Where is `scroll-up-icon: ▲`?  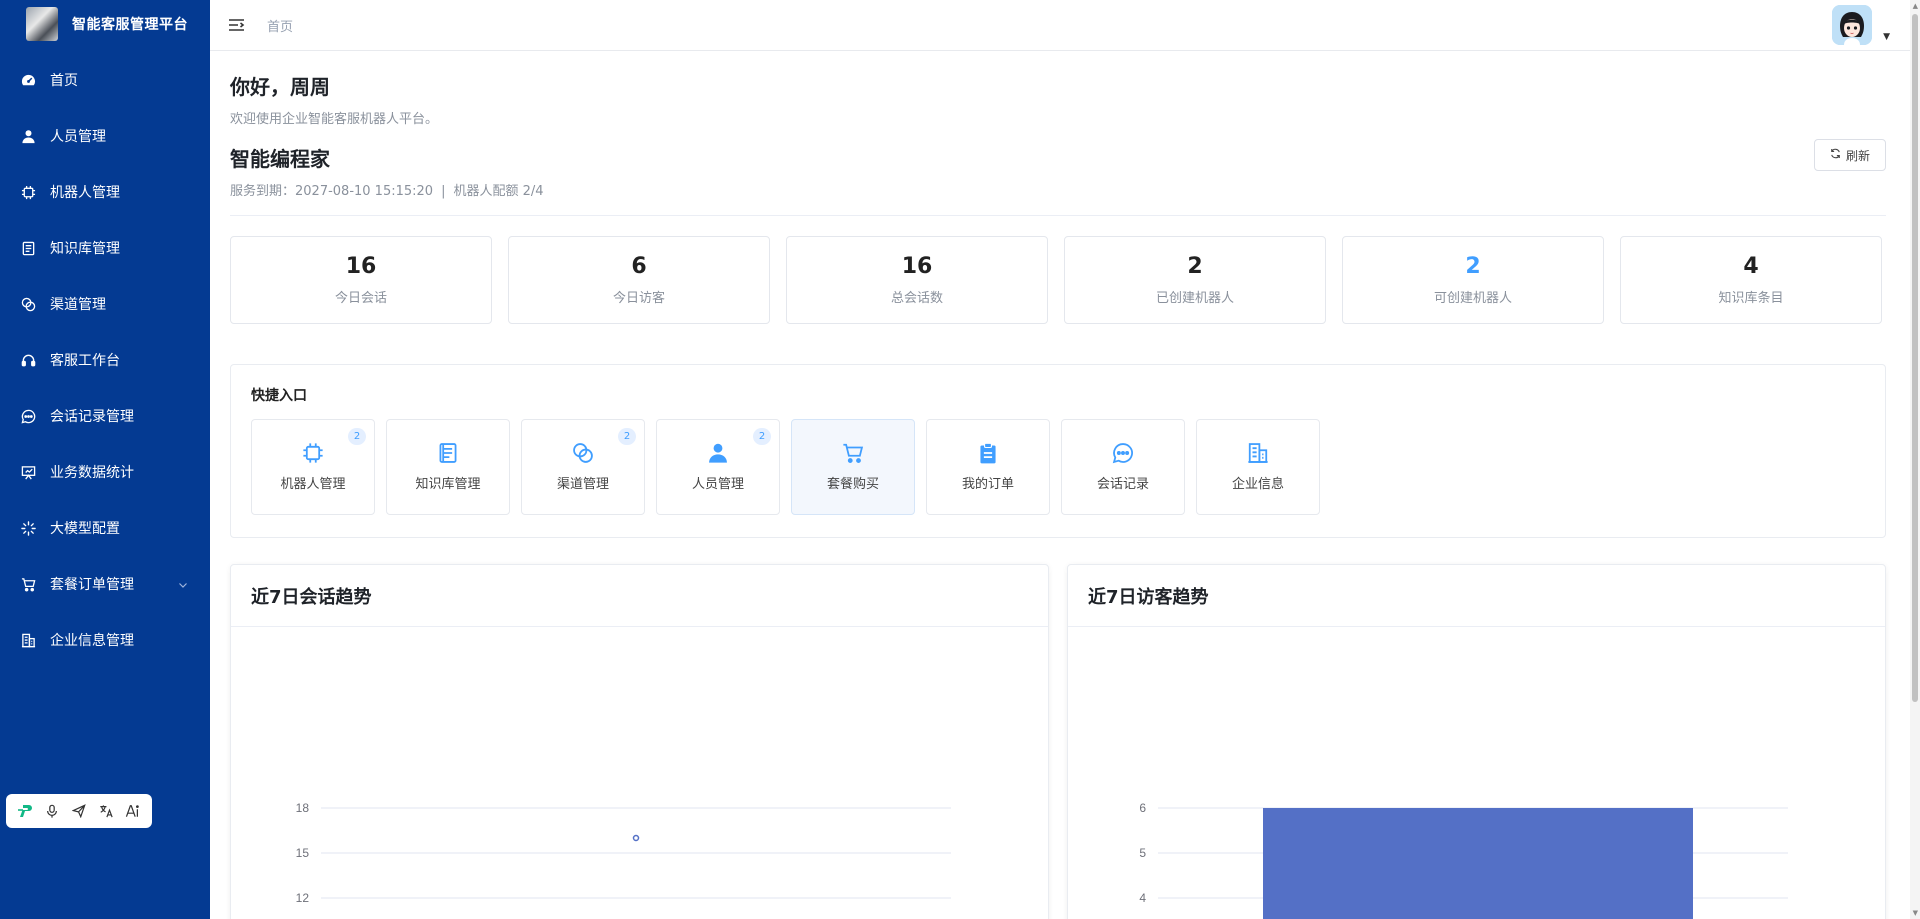
scroll-up-icon: ▲ is located at coordinates (1915, 6).